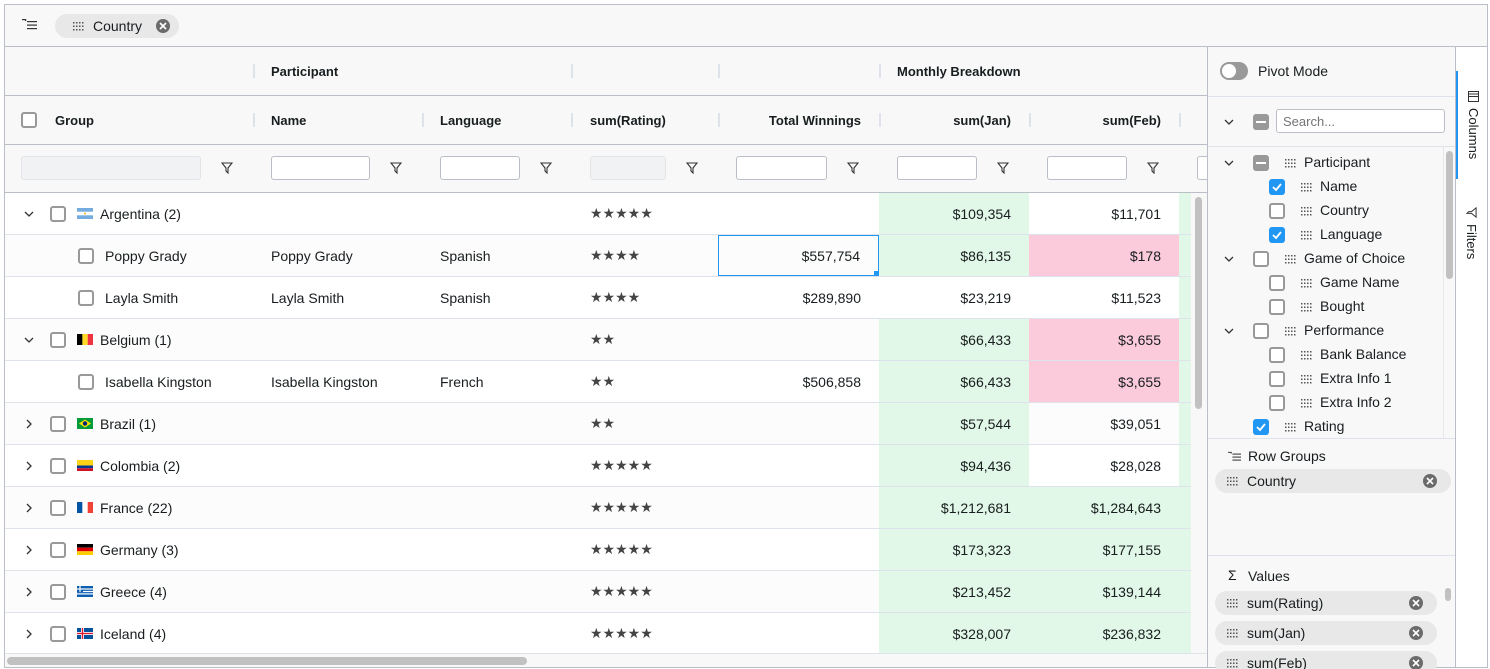  What do you see at coordinates (1104, 633) in the screenshot?
I see `feb-cell: $236,832` at bounding box center [1104, 633].